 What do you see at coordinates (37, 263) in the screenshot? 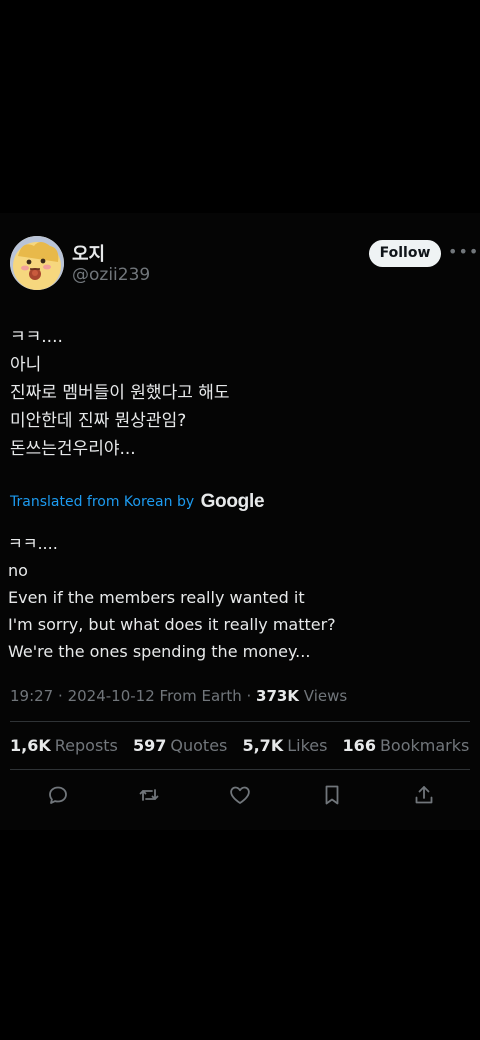
I see `avatar` at bounding box center [37, 263].